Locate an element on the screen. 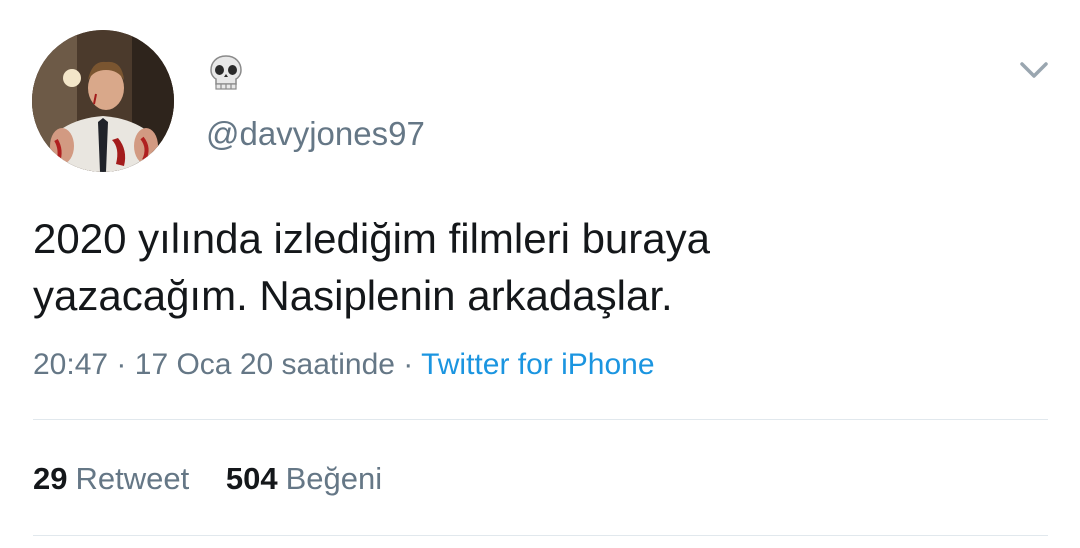 The width and height of the screenshot is (1080, 548). tweet-text-line: 2020 yılında izlediğim filmleri buraya is located at coordinates (371, 238).